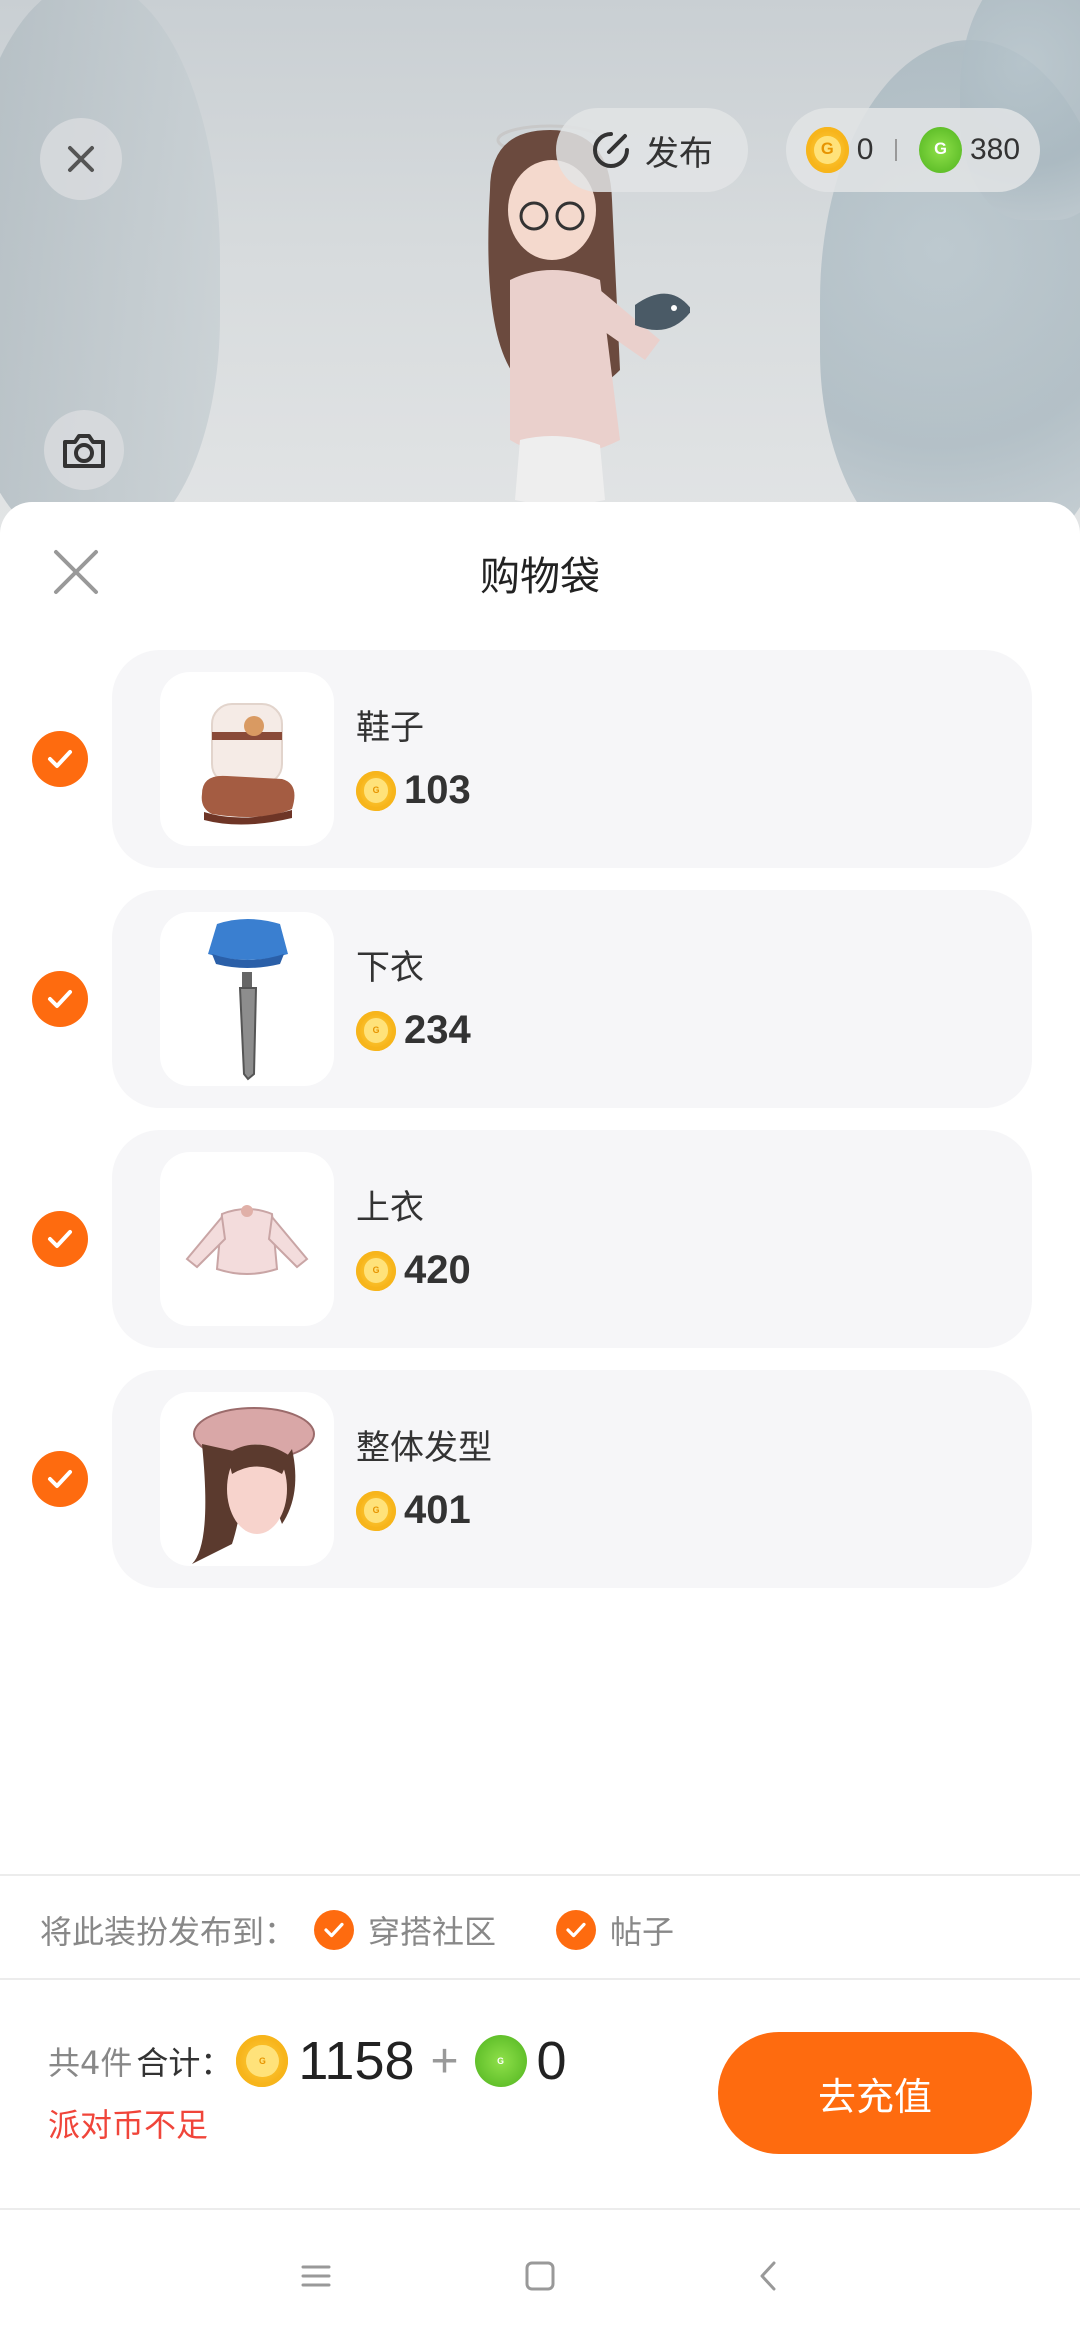 This screenshot has width=1080, height=2340. What do you see at coordinates (572, 999) in the screenshot?
I see `item-card: 下衣 G 234` at bounding box center [572, 999].